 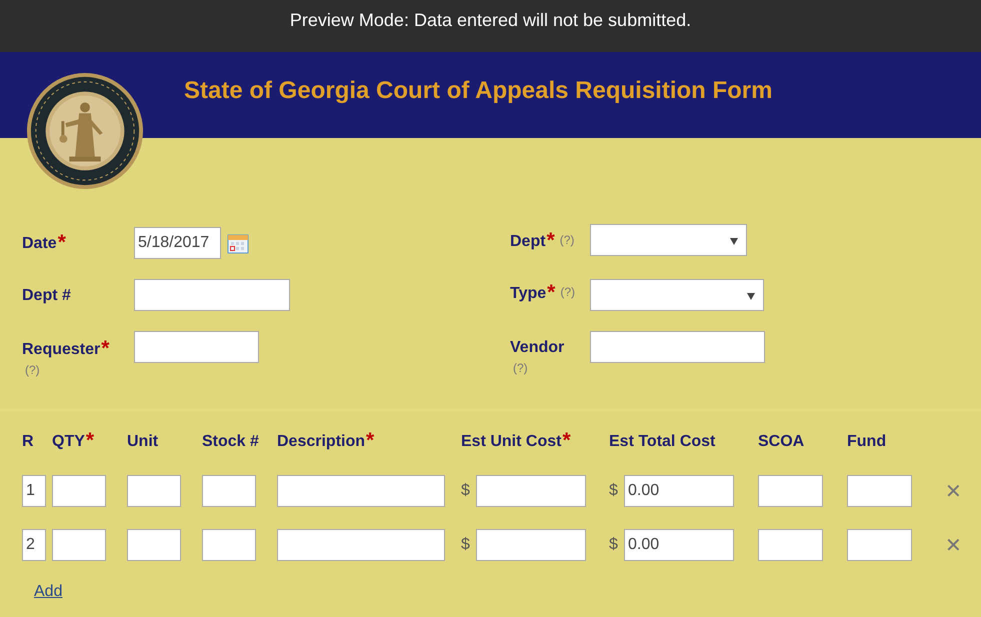 I want to click on column-header: Est Unit Cost, so click(x=511, y=441).